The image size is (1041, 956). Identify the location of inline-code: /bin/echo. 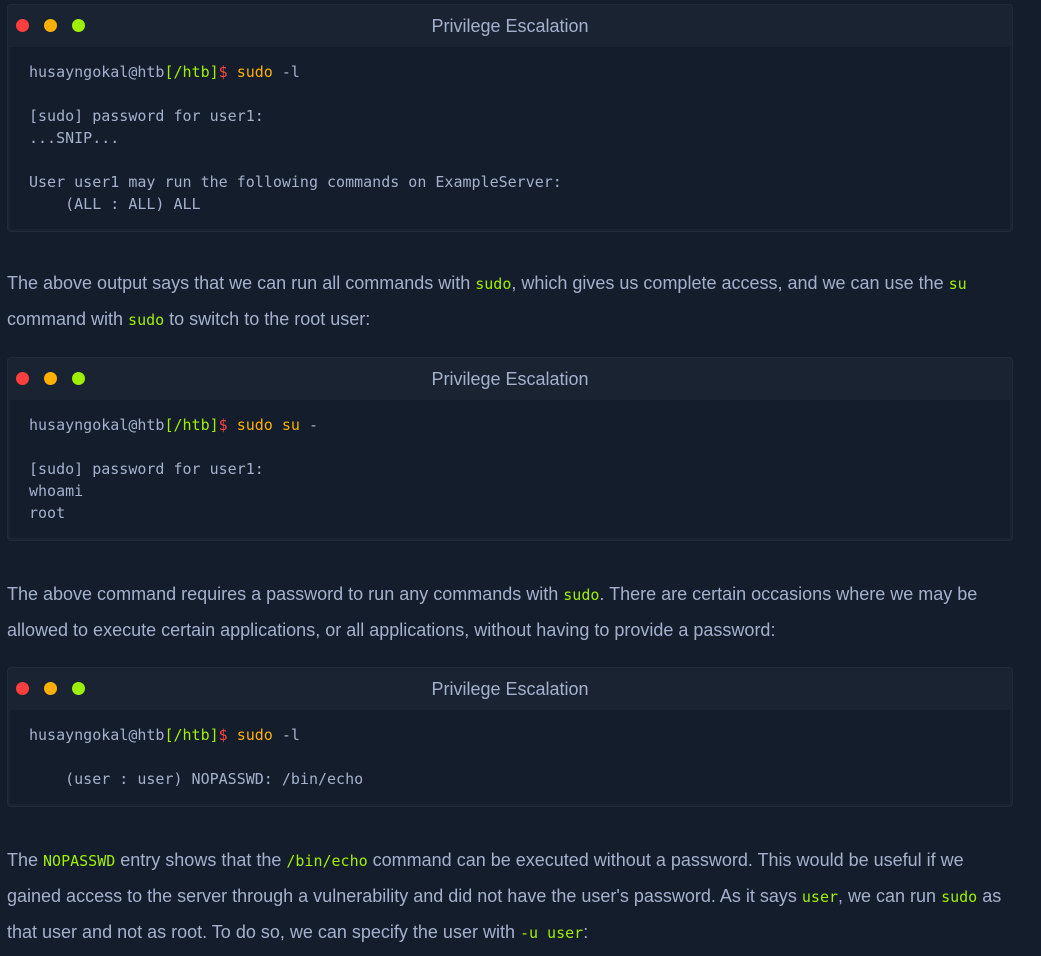
(327, 861).